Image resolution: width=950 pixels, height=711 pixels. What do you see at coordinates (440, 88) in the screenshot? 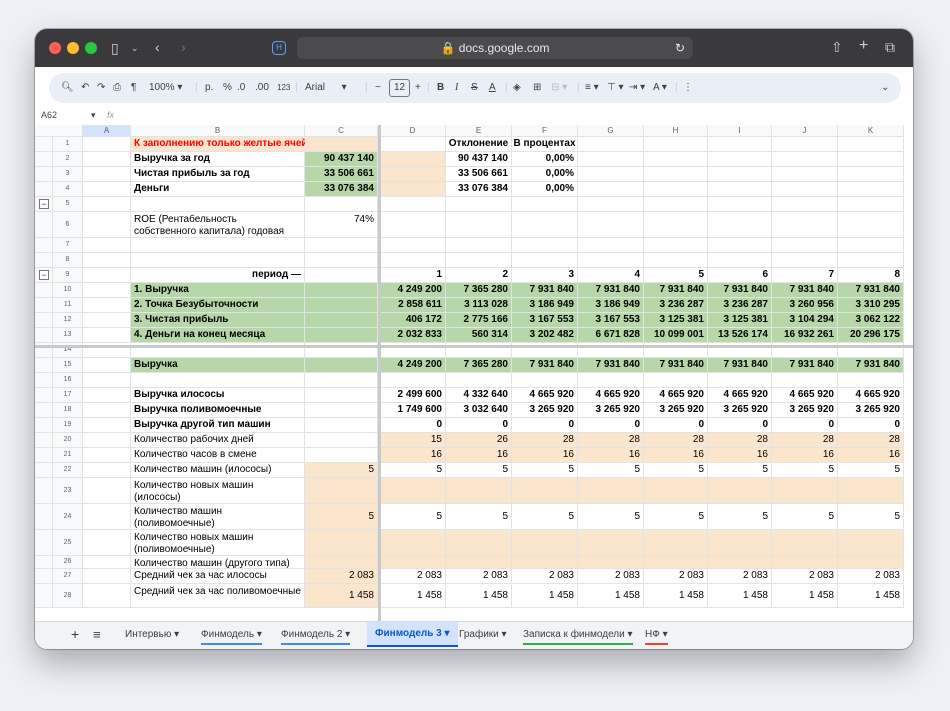
I see `bold-icon: B` at bounding box center [440, 88].